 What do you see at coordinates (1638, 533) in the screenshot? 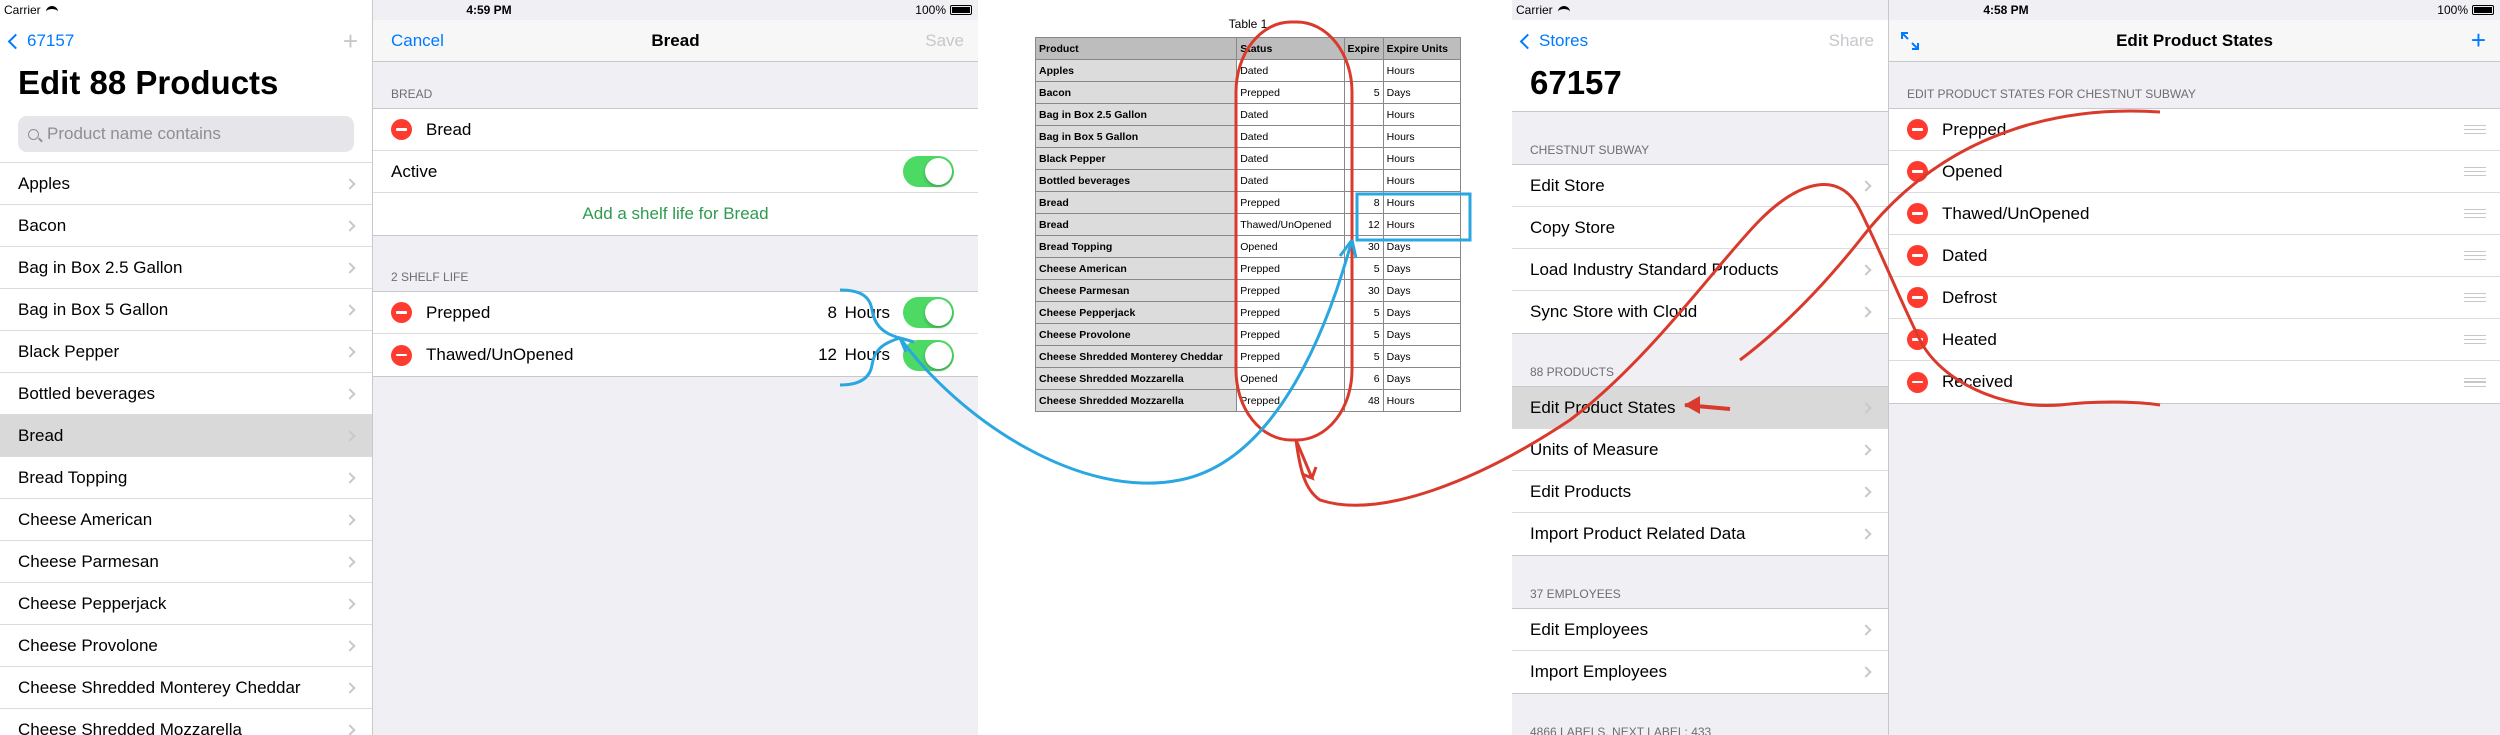
I see `menu-item-label: Import Product Related Data` at bounding box center [1638, 533].